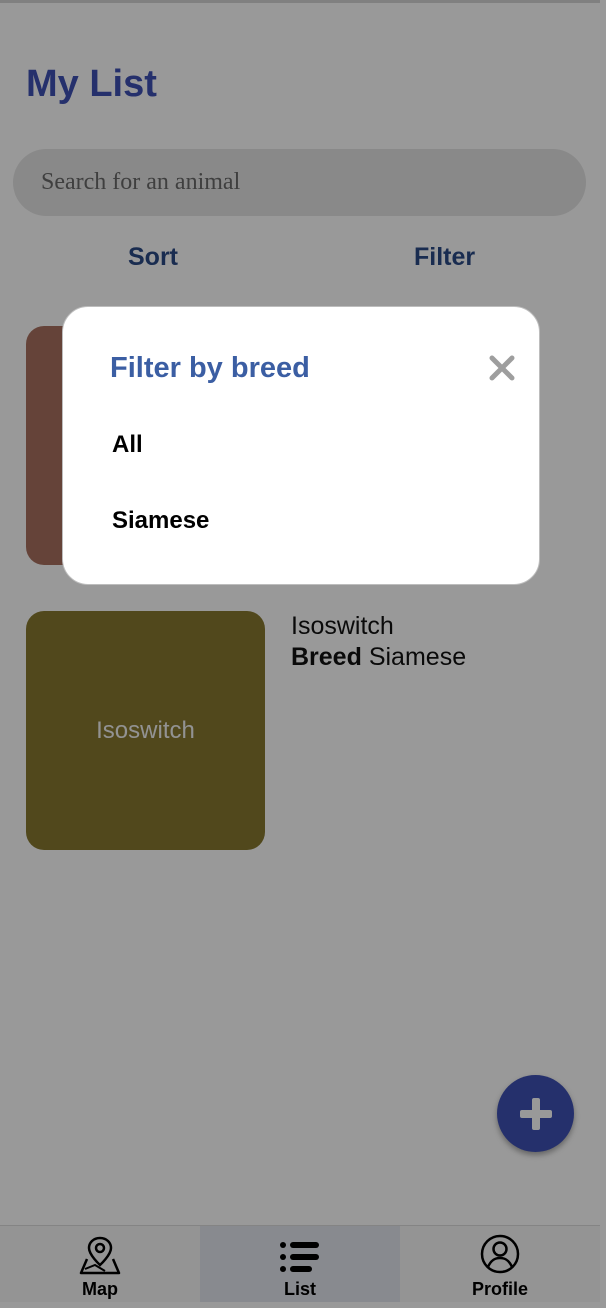  Describe the element at coordinates (210, 368) in the screenshot. I see `modal-title: Filter by breed` at that location.